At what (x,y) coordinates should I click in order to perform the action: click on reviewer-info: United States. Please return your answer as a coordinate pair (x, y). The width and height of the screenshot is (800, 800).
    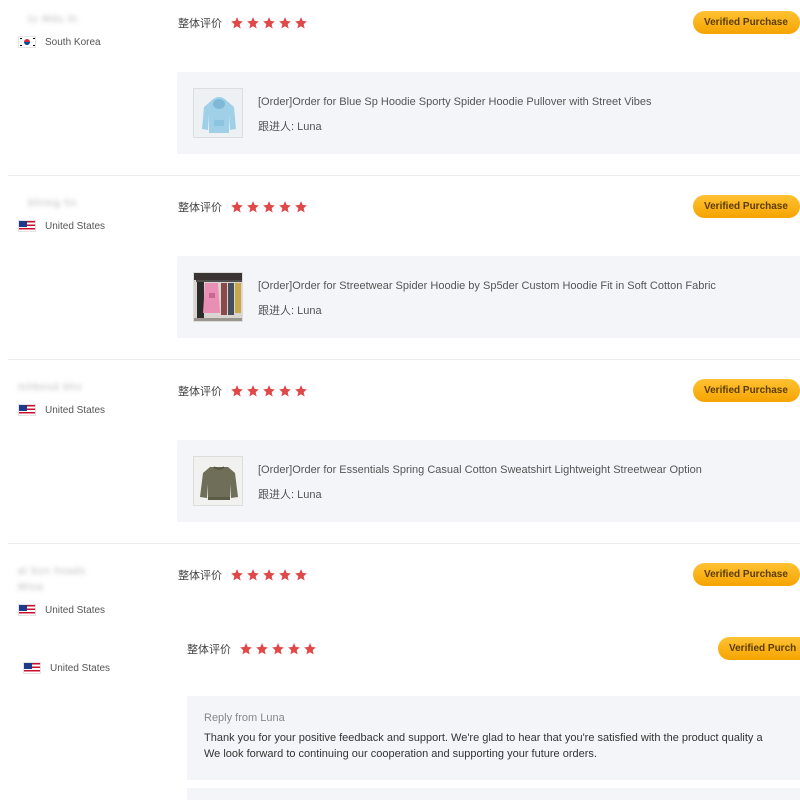
    Looking at the image, I should click on (98, 668).